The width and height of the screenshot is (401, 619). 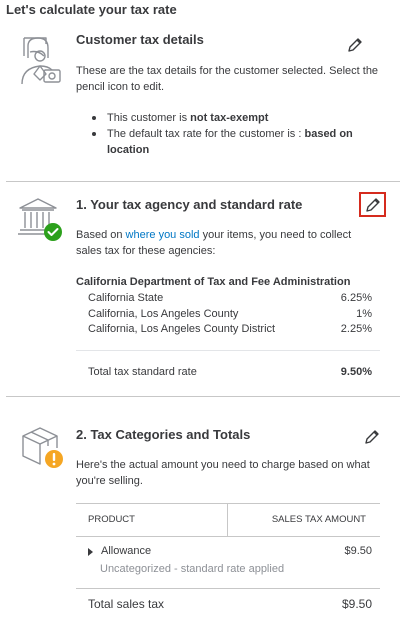 What do you see at coordinates (192, 569) in the screenshot?
I see `product-category-note: Uncategorized - standard rate applied` at bounding box center [192, 569].